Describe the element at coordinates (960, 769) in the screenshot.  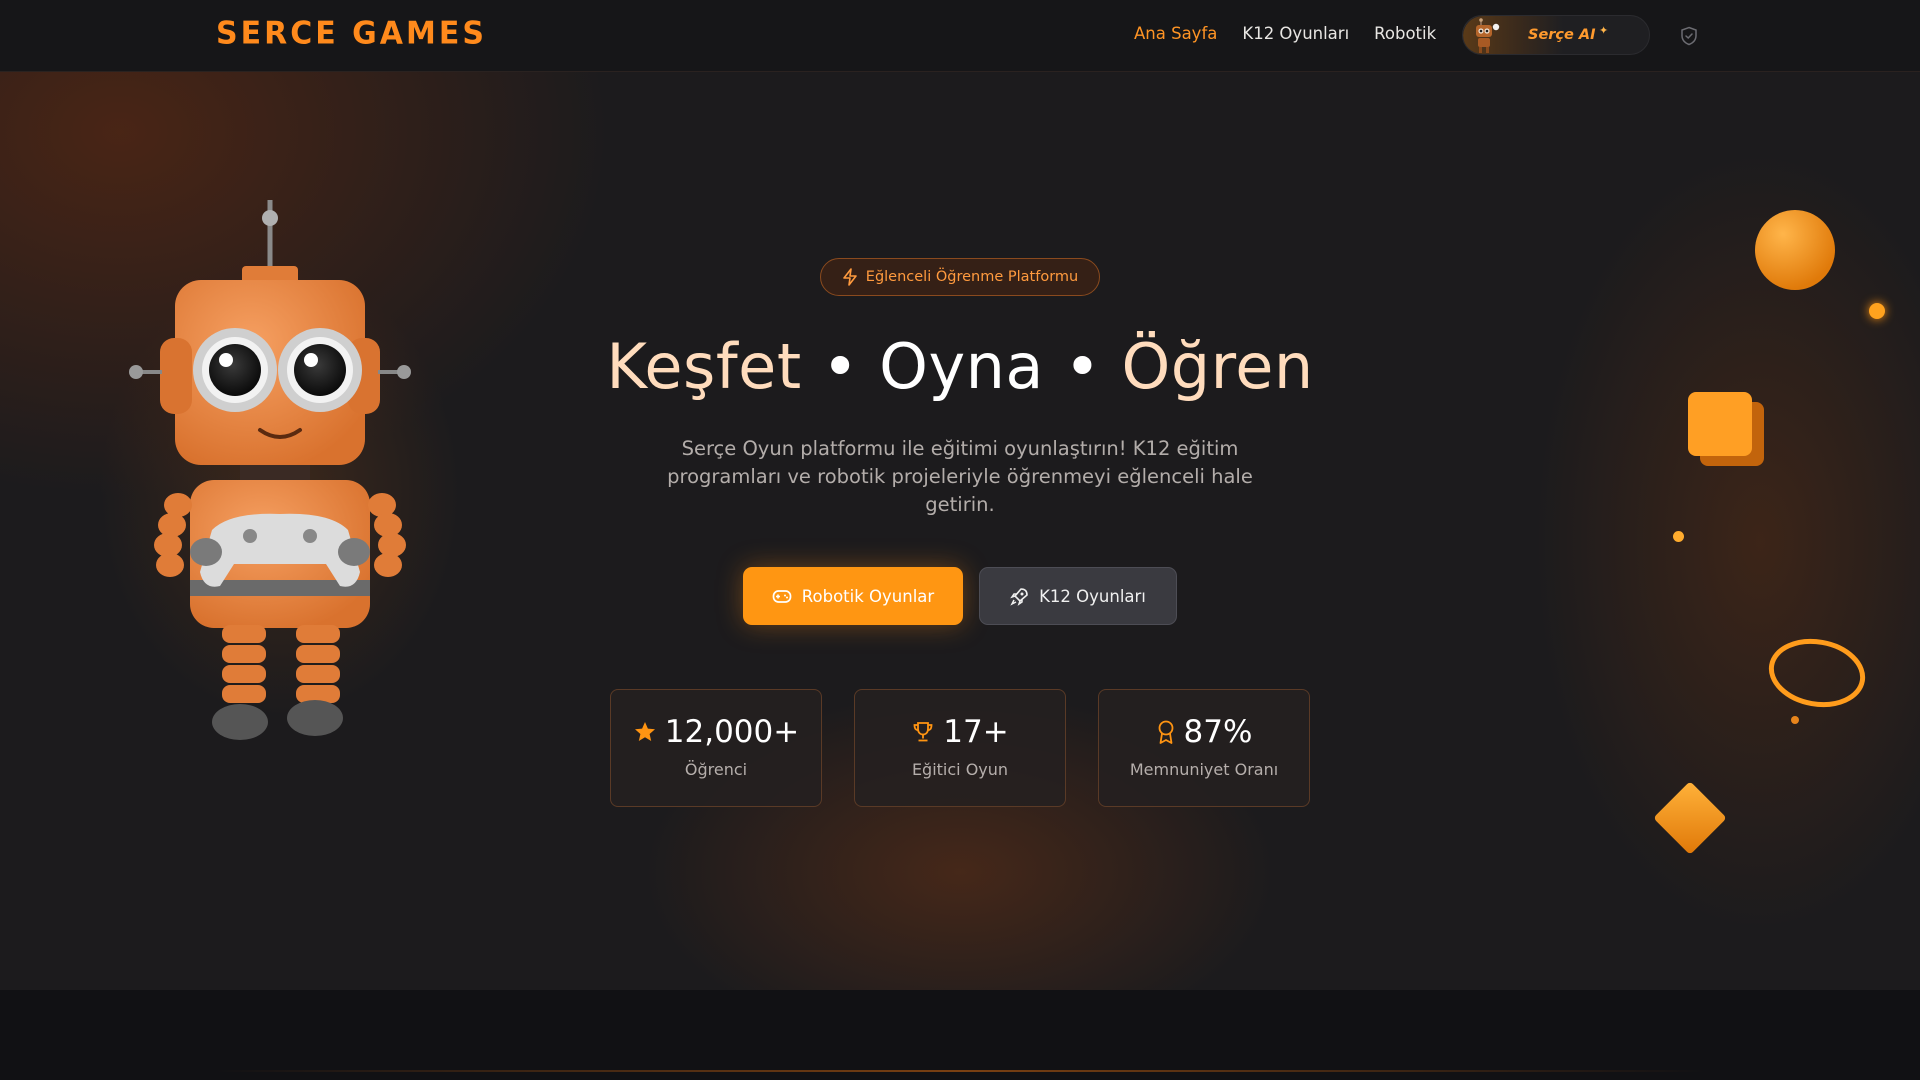
I see `stat-label: Eğitici Oyun` at that location.